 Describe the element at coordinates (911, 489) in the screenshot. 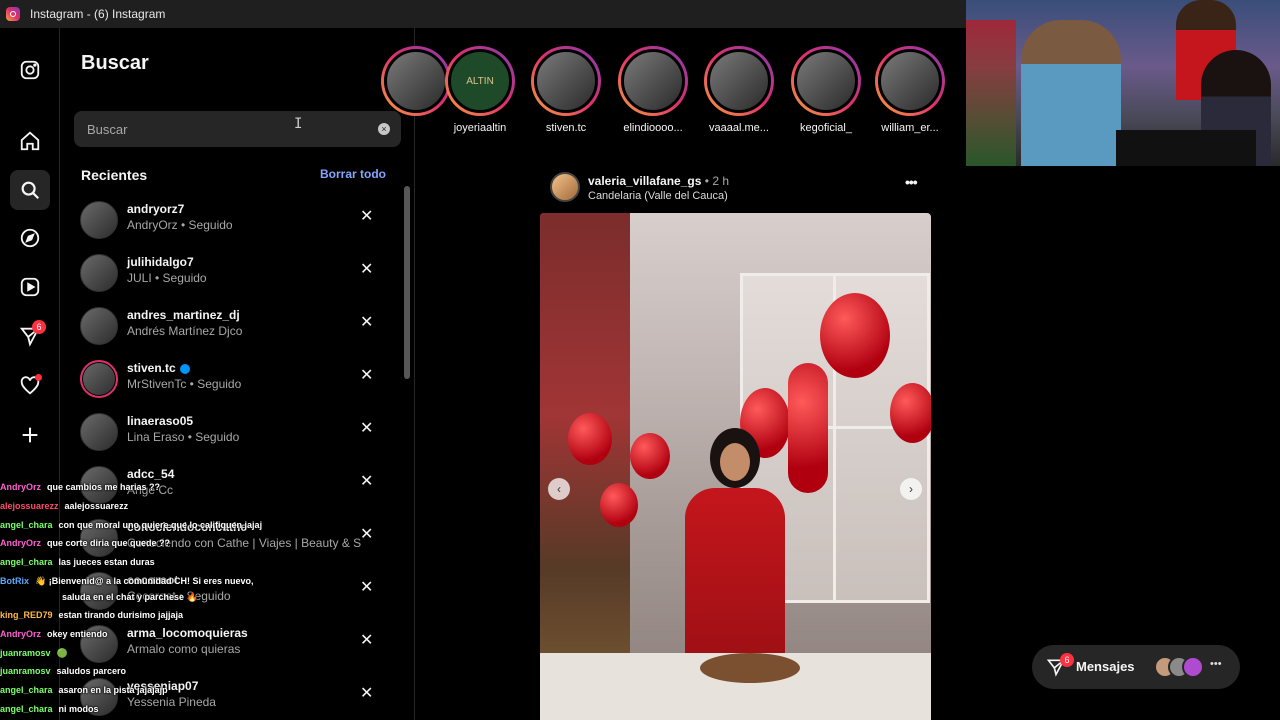

I see `next-image-button: ›` at that location.